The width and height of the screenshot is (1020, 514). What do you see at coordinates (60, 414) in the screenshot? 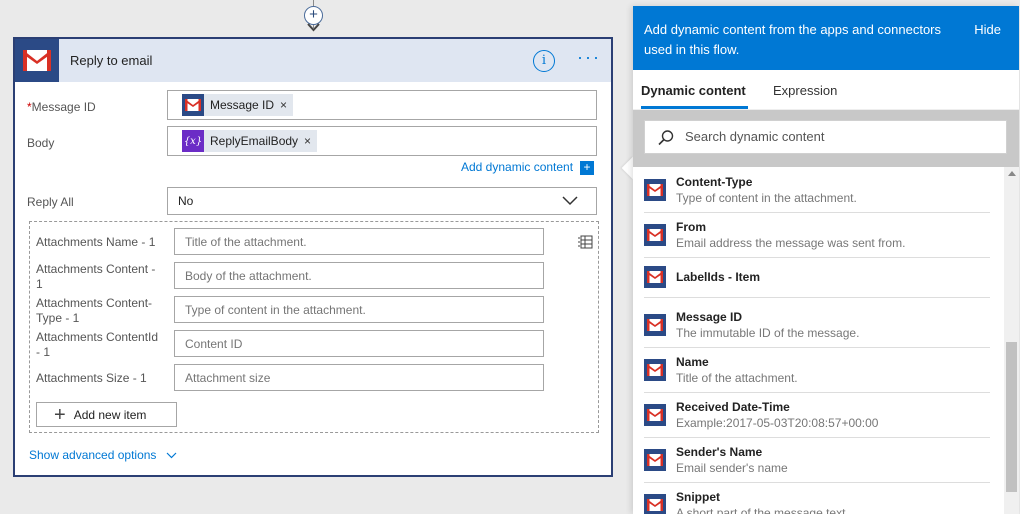
I see `plus-icon: +` at bounding box center [60, 414].